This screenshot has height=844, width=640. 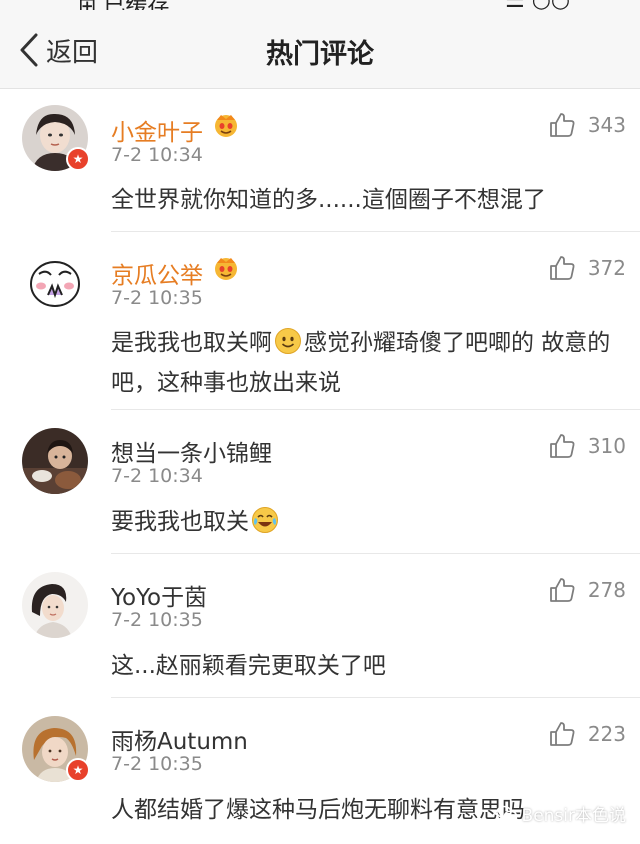 What do you see at coordinates (606, 125) in the screenshot?
I see `like-count: 343` at bounding box center [606, 125].